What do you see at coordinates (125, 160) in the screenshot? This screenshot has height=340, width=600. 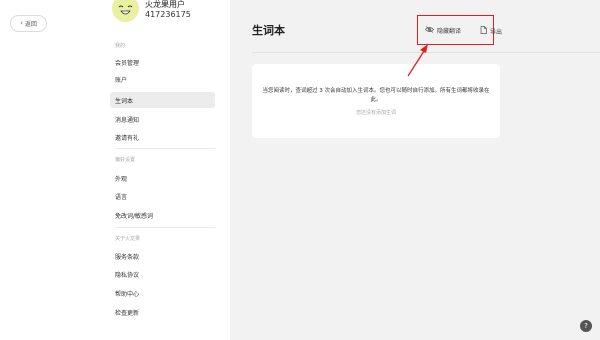 I see `group-title-preferences: 偏好设置` at bounding box center [125, 160].